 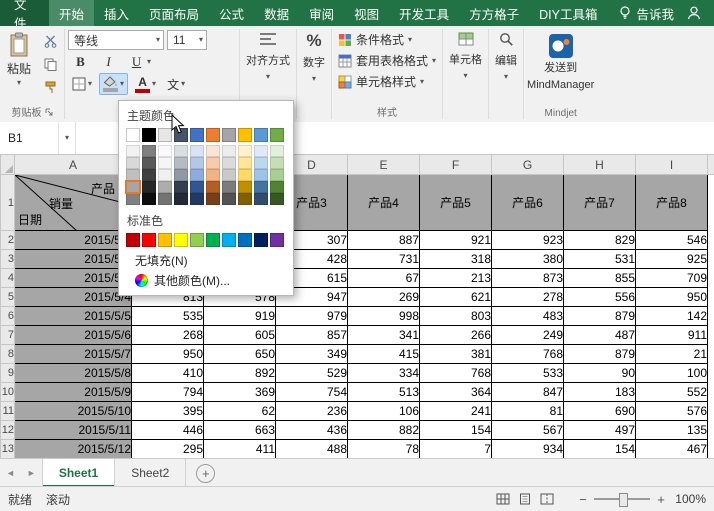 What do you see at coordinates (600, 240) in the screenshot?
I see `value-cell: 829` at bounding box center [600, 240].